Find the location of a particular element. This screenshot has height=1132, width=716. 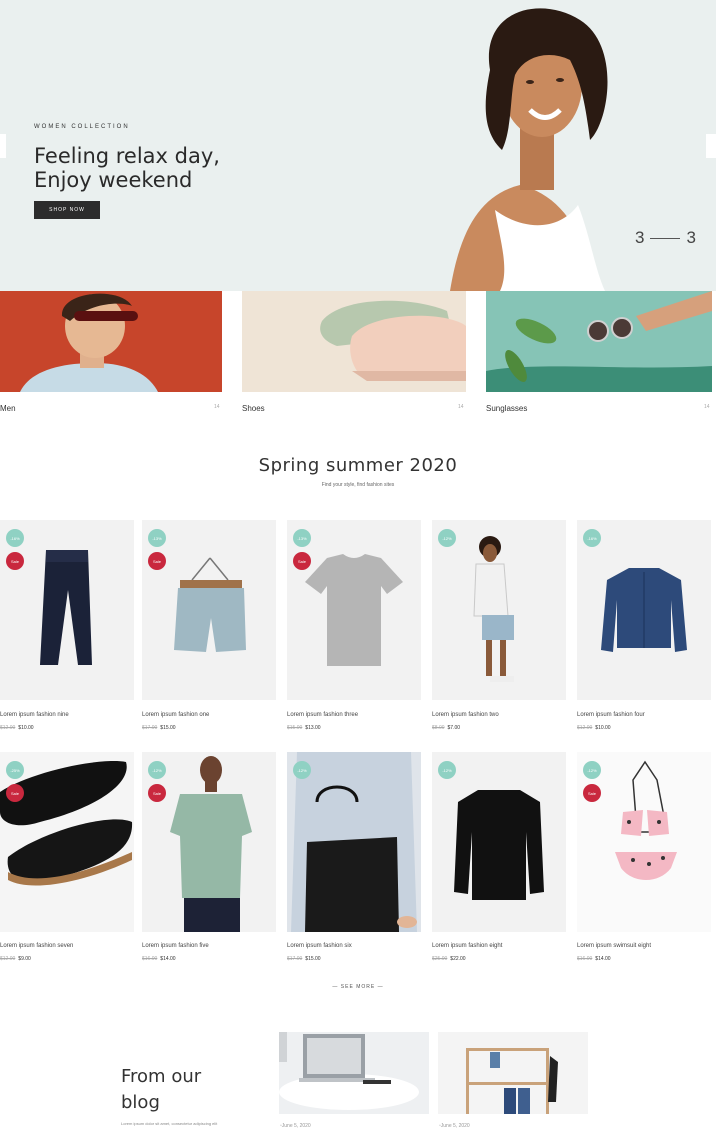

tshirt-image is located at coordinates (354, 610).